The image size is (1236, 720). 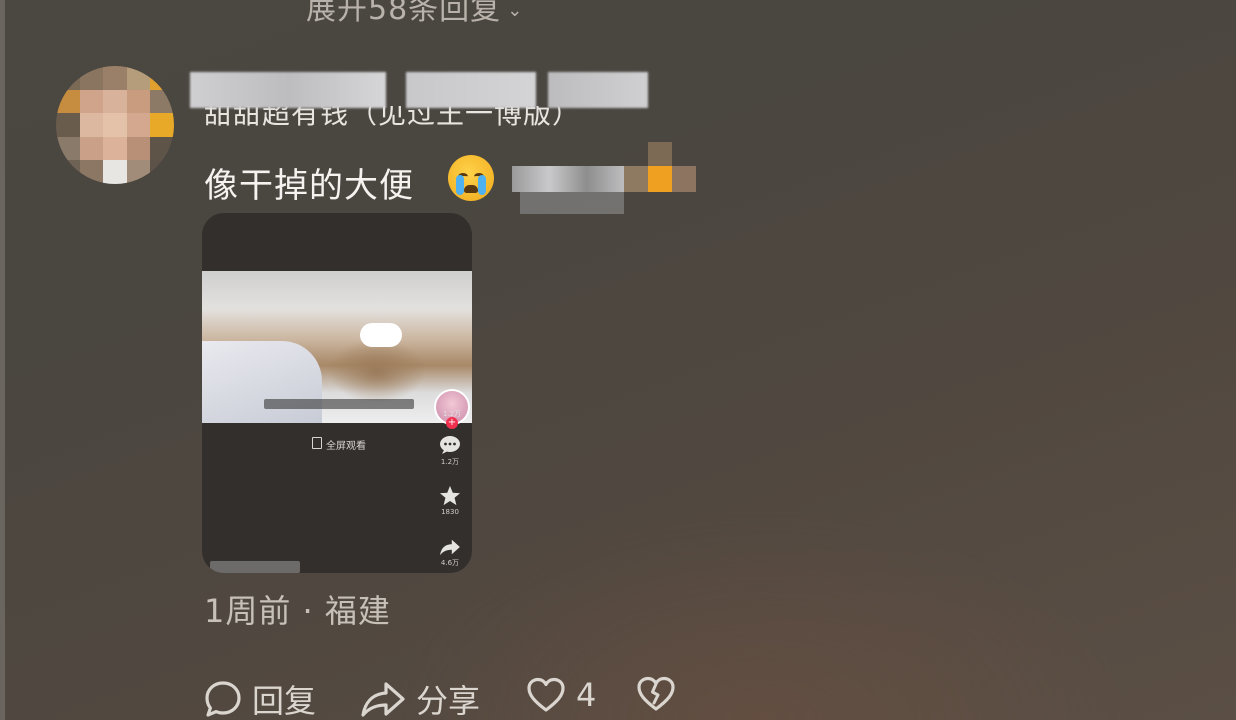 I want to click on fullscreen-label: 全屏观看, so click(x=346, y=444).